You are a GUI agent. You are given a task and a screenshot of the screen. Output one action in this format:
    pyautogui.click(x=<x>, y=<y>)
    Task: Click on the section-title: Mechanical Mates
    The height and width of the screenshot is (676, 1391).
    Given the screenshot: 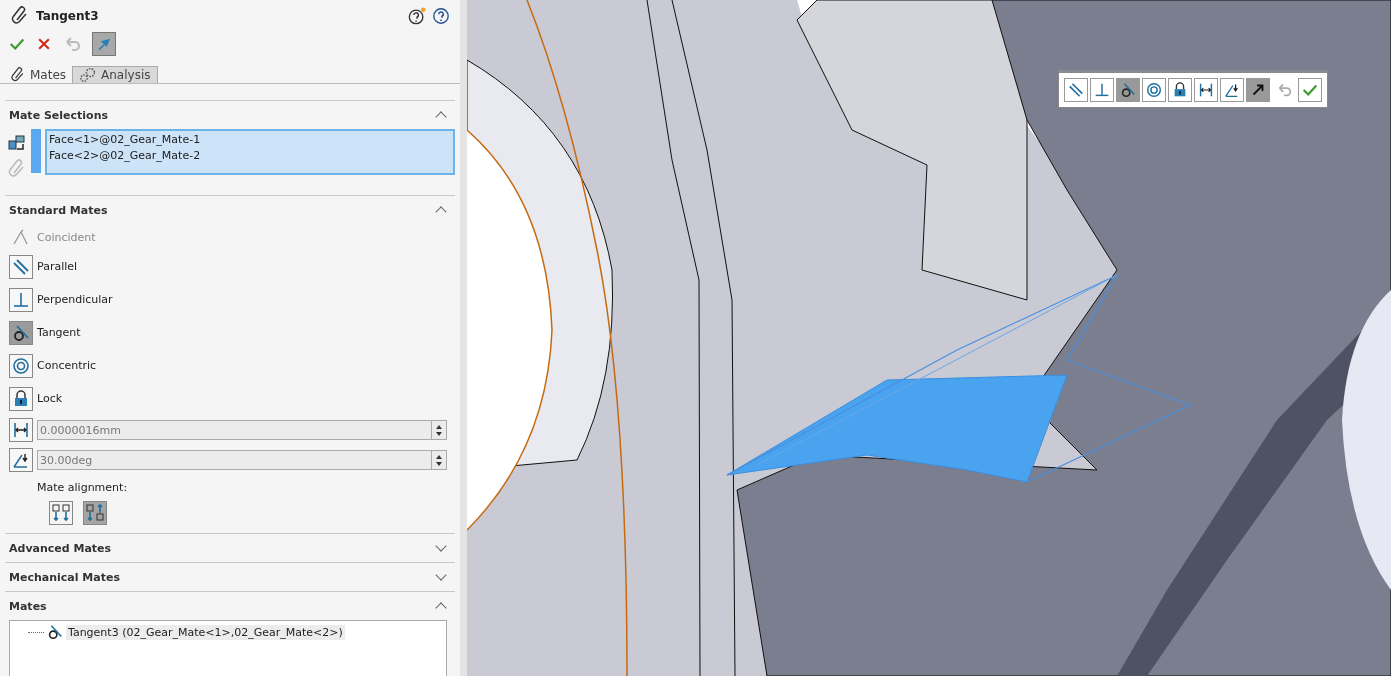 What is the action you would take?
    pyautogui.click(x=64, y=577)
    